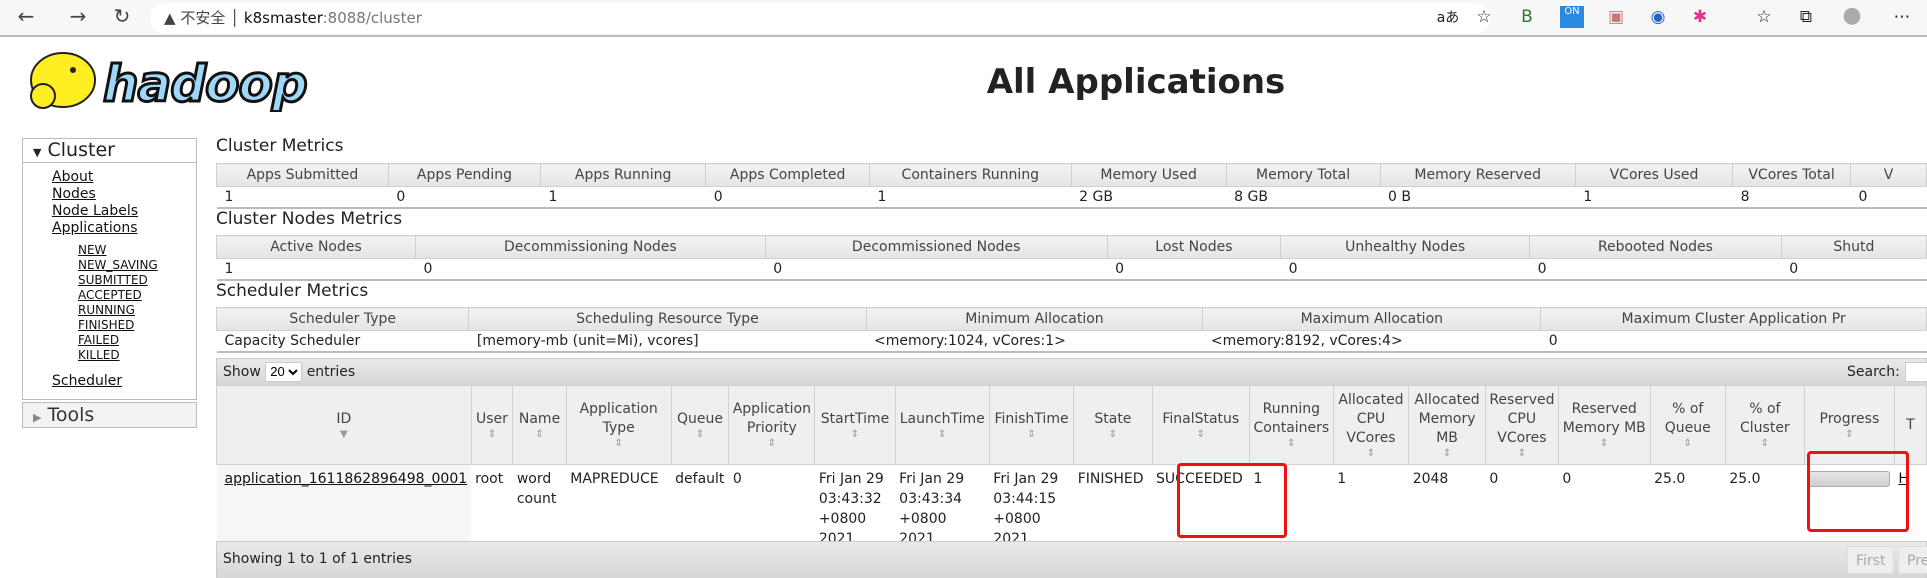  Describe the element at coordinates (1200, 425) in the screenshot. I see `column-header: FinalStatus ⇕` at that location.